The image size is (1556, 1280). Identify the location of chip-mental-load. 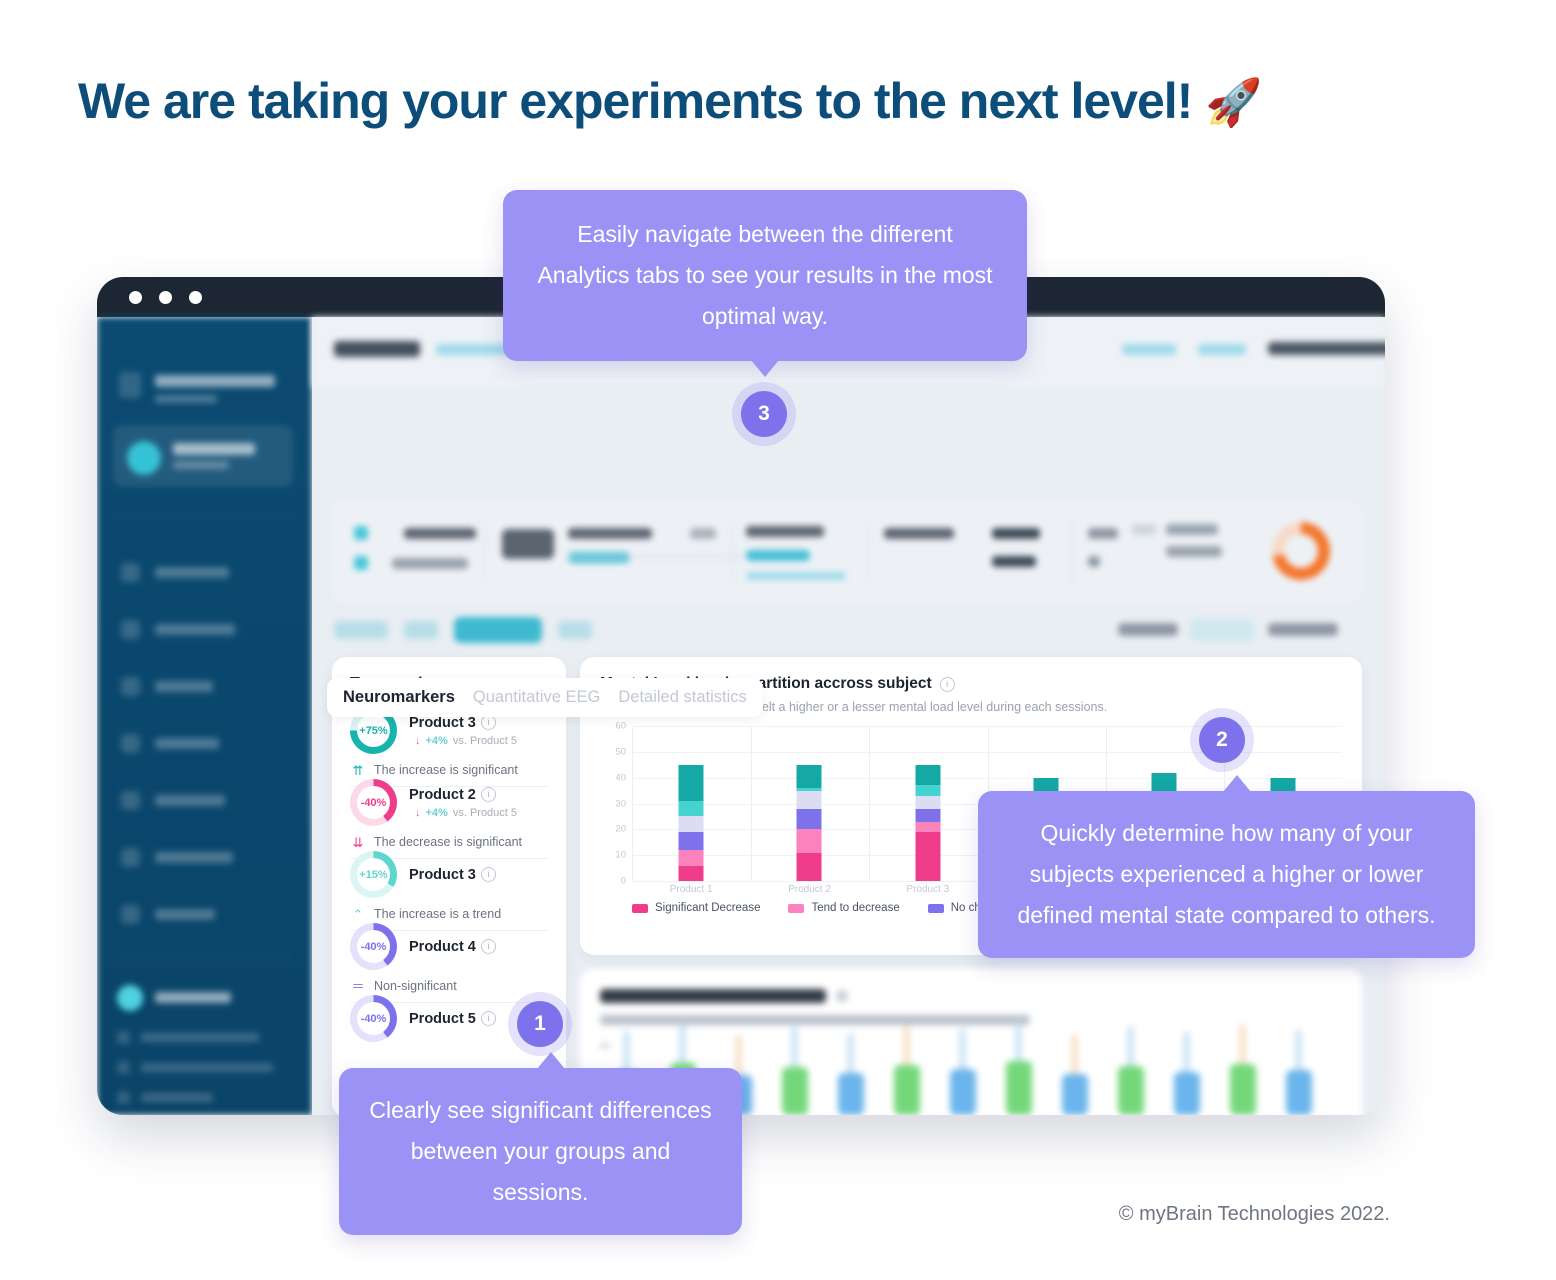
(498, 630).